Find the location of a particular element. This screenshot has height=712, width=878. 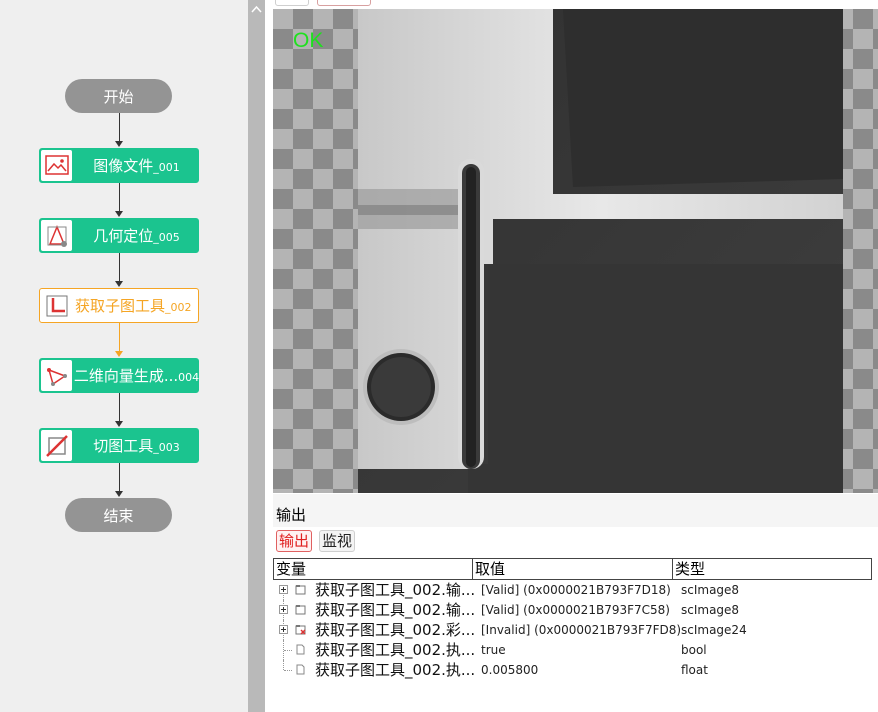

crop-tool-icon is located at coordinates (56, 445).